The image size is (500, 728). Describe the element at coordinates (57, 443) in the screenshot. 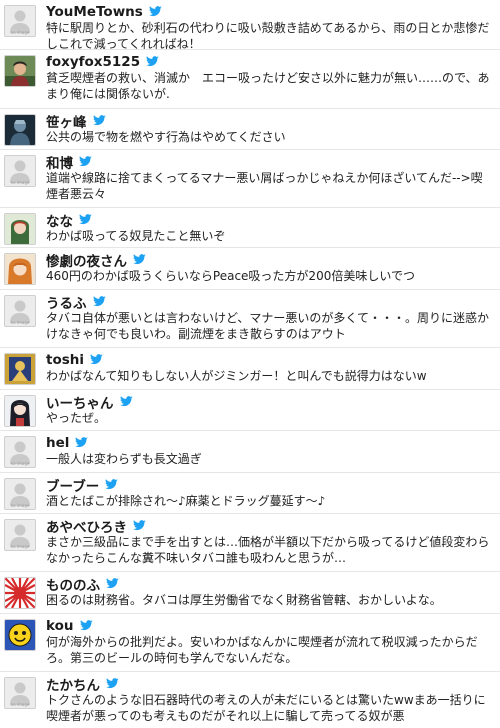

I see `user-name: hel` at that location.